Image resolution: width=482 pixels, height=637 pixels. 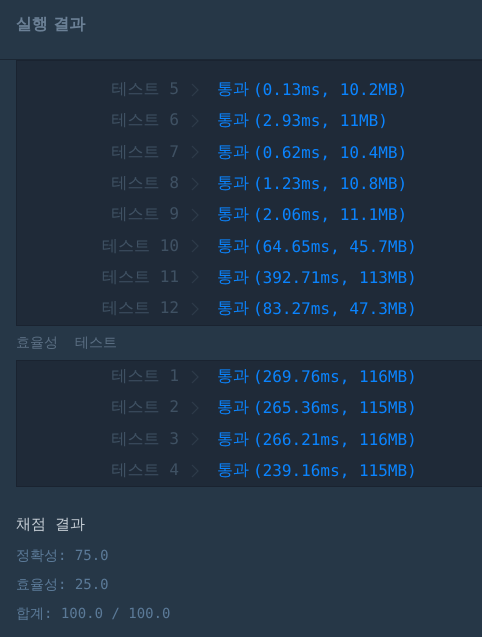 What do you see at coordinates (335, 439) in the screenshot?
I see `result-detail: (266.21ms, 116MB)` at bounding box center [335, 439].